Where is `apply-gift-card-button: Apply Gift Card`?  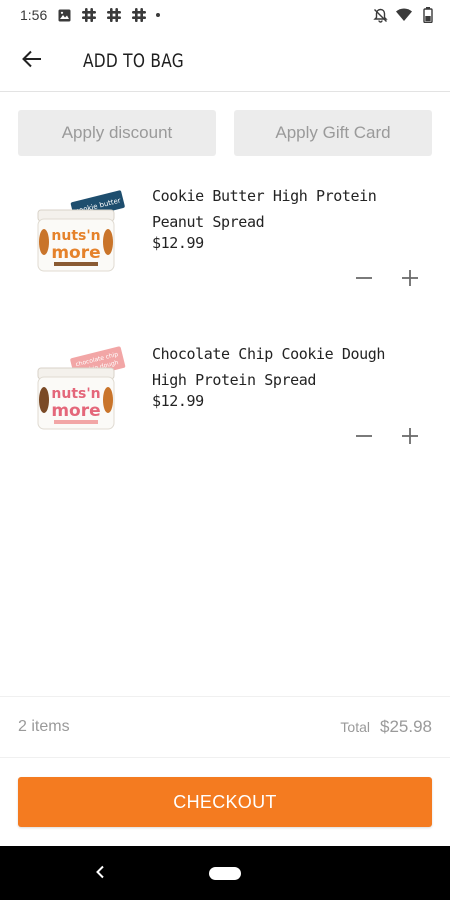 apply-gift-card-button: Apply Gift Card is located at coordinates (333, 133).